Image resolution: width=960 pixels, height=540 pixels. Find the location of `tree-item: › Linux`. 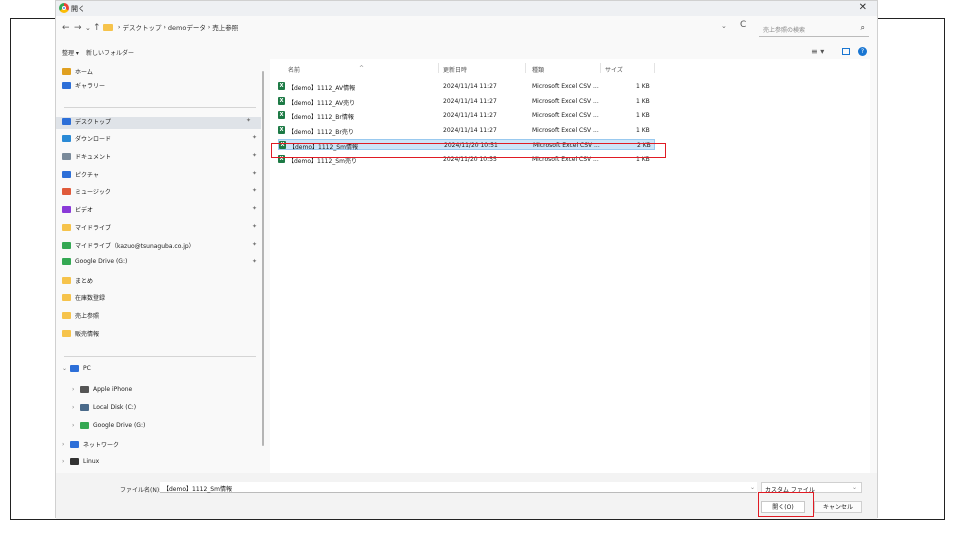

tree-item: › Linux is located at coordinates (80, 464).